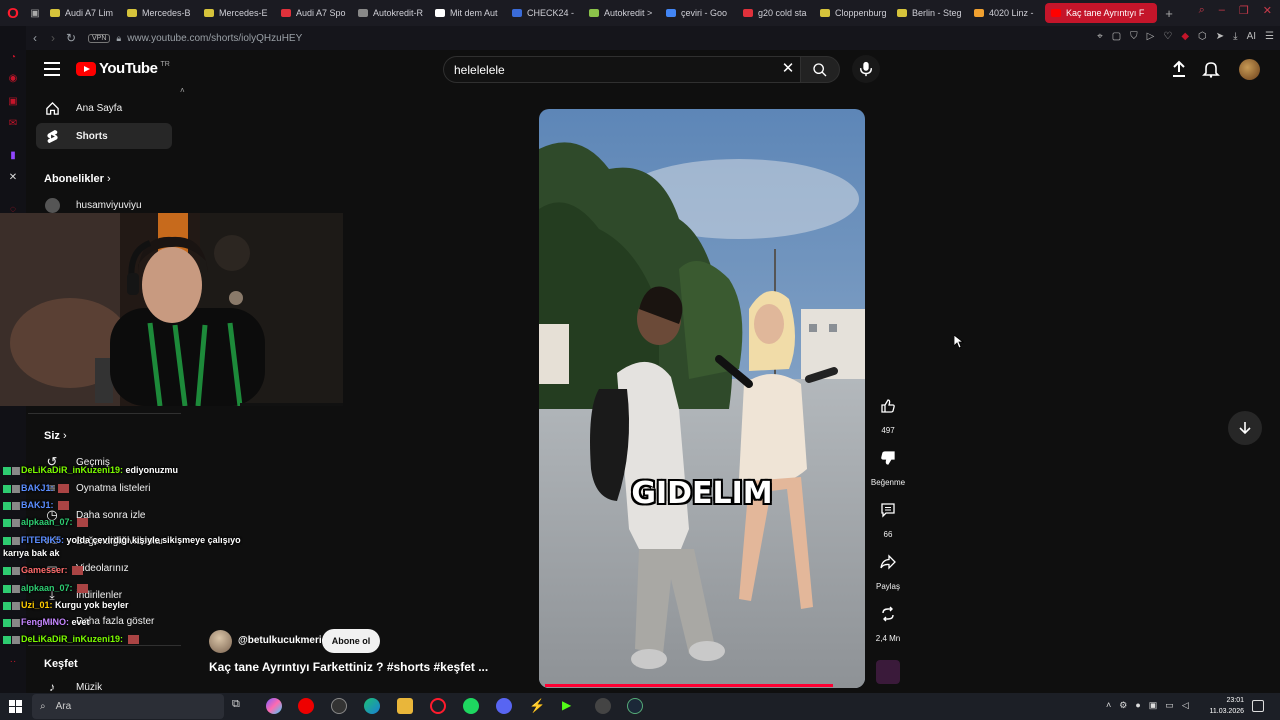 This screenshot has height=720, width=1280. Describe the element at coordinates (928, 13) in the screenshot. I see `browser-tab: Berlin - Steg` at that location.